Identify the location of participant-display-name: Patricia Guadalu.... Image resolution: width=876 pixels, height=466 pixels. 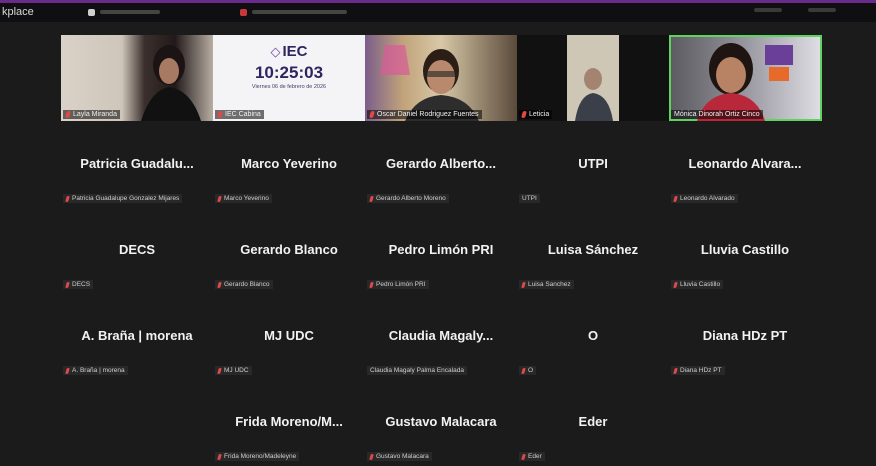
(137, 163).